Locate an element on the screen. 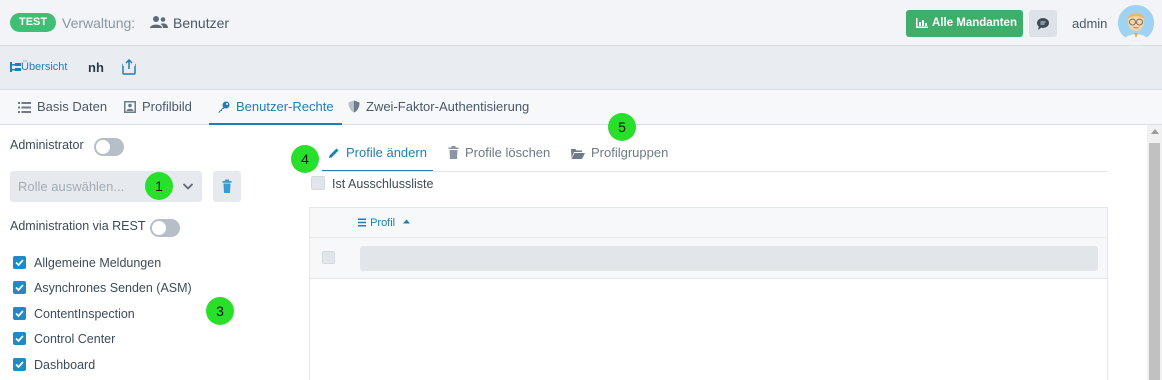  select-all-checkbox is located at coordinates (328, 257).